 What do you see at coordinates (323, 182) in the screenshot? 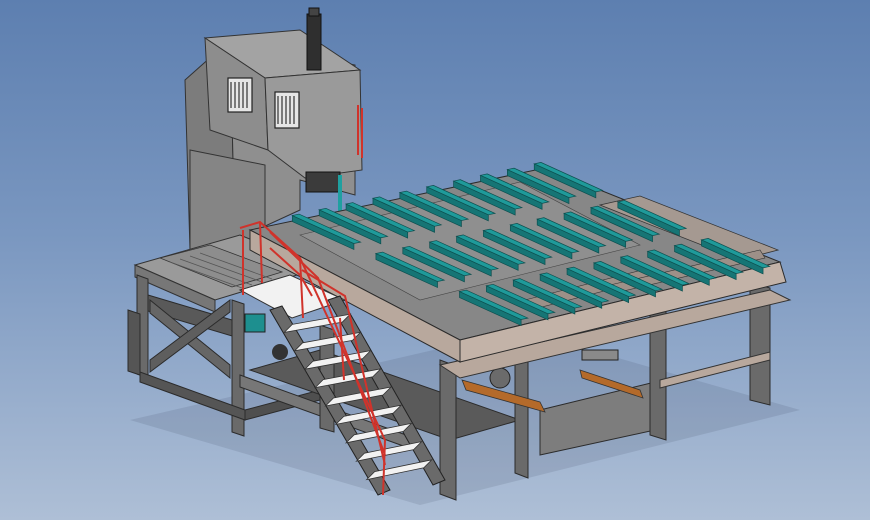
I see `saw-head` at bounding box center [323, 182].